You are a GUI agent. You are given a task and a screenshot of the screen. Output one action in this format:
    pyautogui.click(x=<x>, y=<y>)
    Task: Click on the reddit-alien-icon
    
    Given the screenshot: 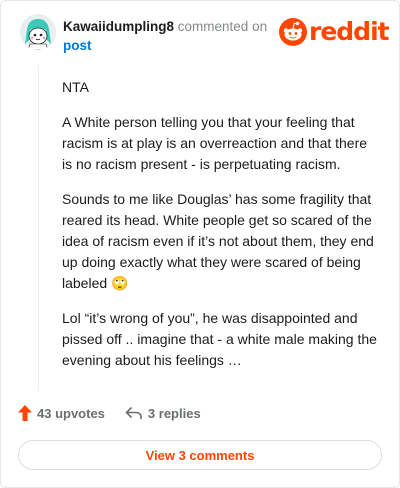 What is the action you would take?
    pyautogui.click(x=293, y=32)
    